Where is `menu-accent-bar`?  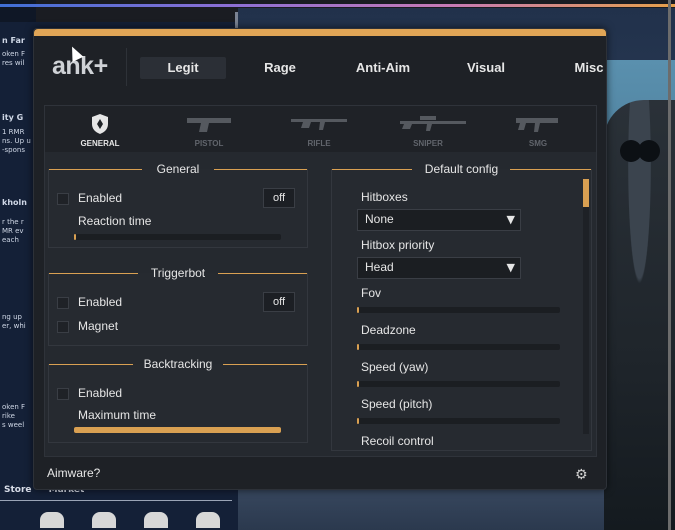 menu-accent-bar is located at coordinates (320, 32).